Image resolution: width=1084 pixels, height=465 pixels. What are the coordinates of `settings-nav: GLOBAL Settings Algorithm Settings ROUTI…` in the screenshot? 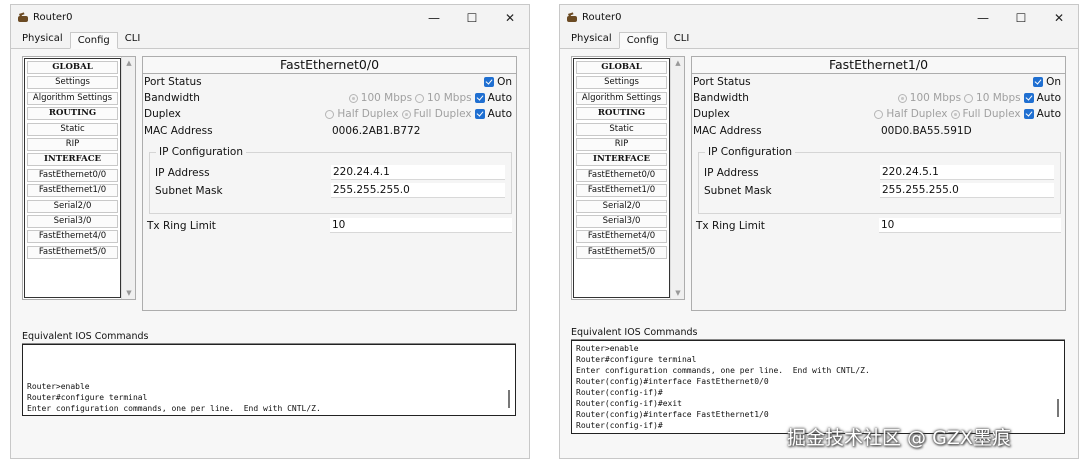 It's located at (79, 178).